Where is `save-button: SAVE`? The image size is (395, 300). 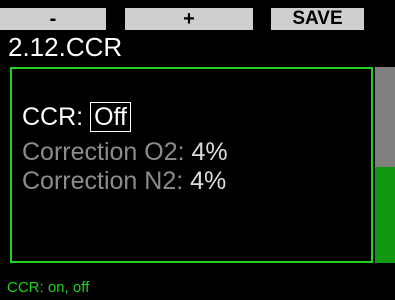 save-button: SAVE is located at coordinates (317, 19).